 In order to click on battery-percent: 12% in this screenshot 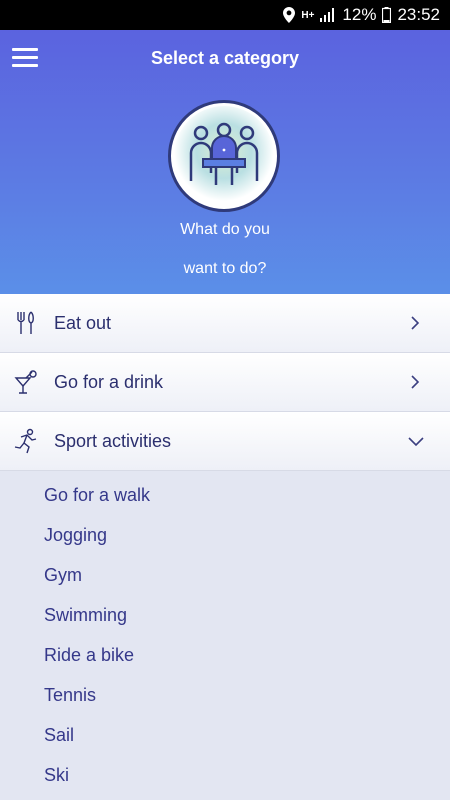, I will do `click(359, 14)`.